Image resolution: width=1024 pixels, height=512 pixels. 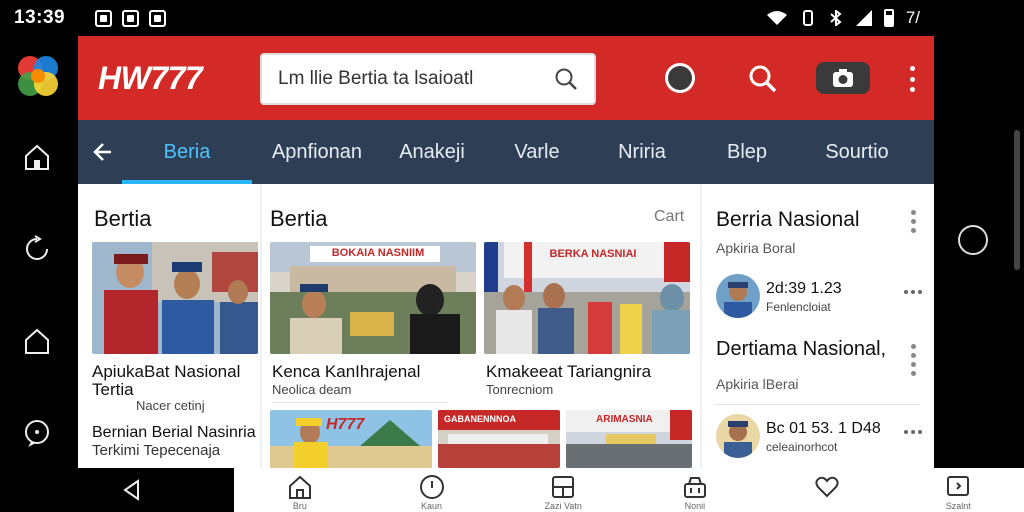 I want to click on nav-item-grid: Zazi Vatn, so click(x=563, y=490).